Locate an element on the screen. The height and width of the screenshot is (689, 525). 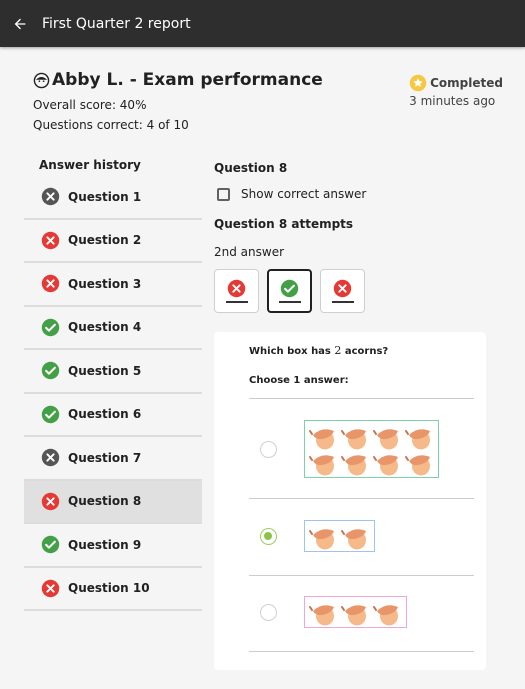
show-correct-checkbox is located at coordinates (223, 194).